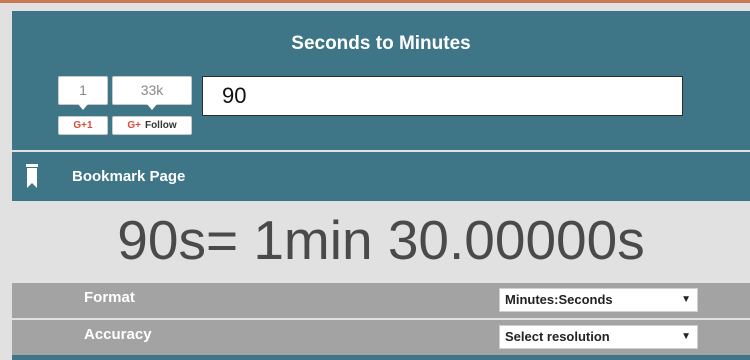 This screenshot has height=360, width=750. What do you see at coordinates (32, 176) in the screenshot?
I see `bookmark-icon` at bounding box center [32, 176].